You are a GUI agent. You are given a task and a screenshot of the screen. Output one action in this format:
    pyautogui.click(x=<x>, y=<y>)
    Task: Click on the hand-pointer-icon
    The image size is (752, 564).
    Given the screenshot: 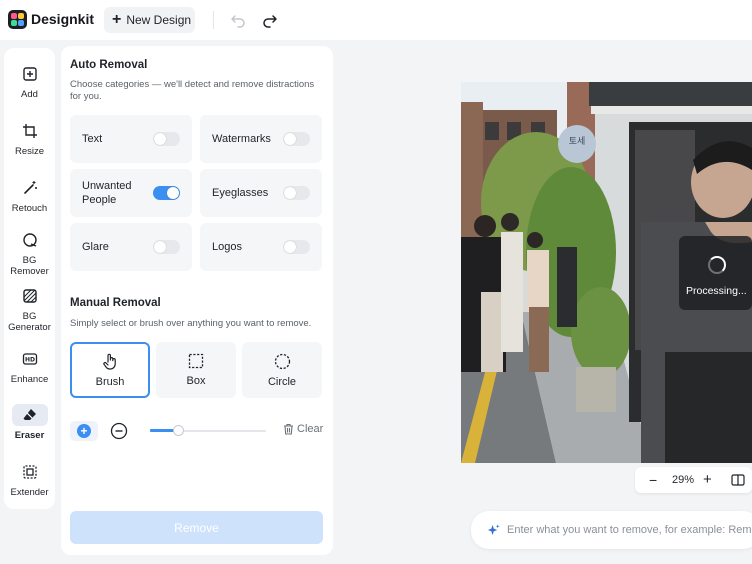 What is the action you would take?
    pyautogui.click(x=109, y=361)
    